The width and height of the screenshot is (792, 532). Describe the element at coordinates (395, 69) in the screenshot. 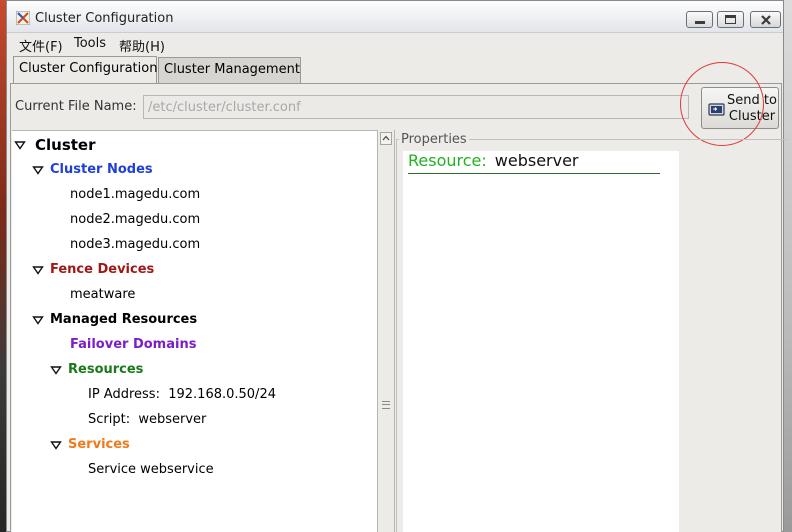

I see `tab-bar: Cluster Configuration Cluster Management` at that location.